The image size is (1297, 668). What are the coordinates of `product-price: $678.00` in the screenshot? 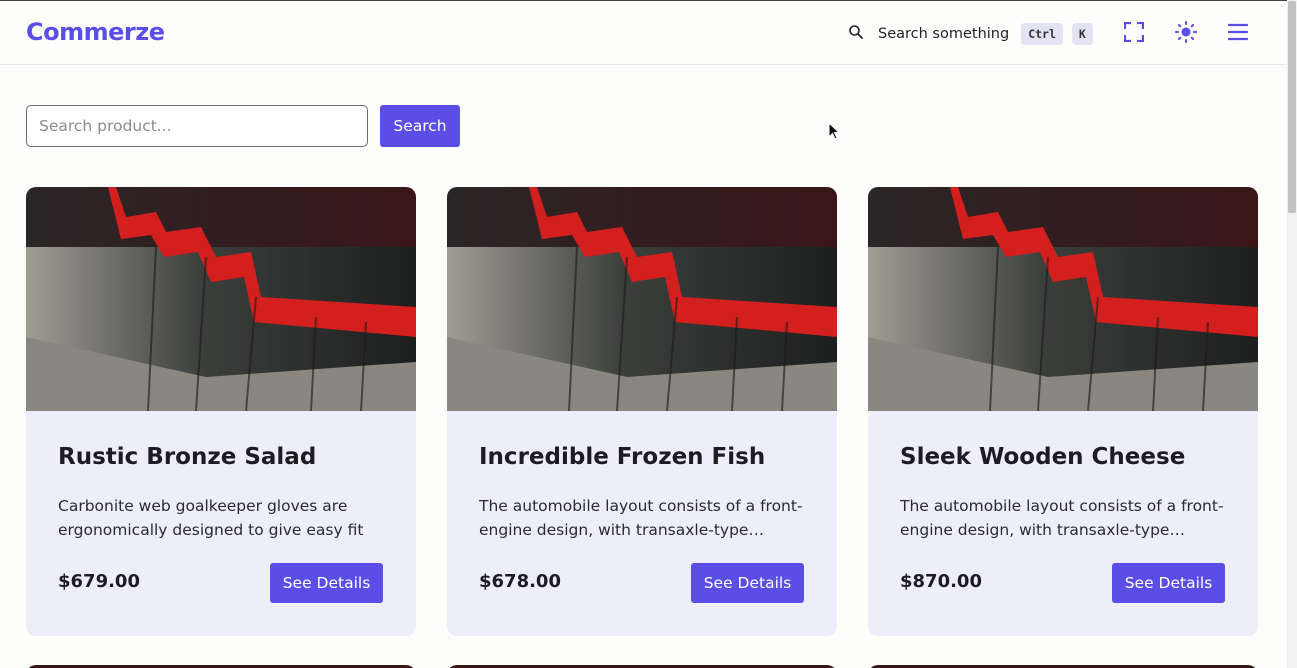 It's located at (520, 581).